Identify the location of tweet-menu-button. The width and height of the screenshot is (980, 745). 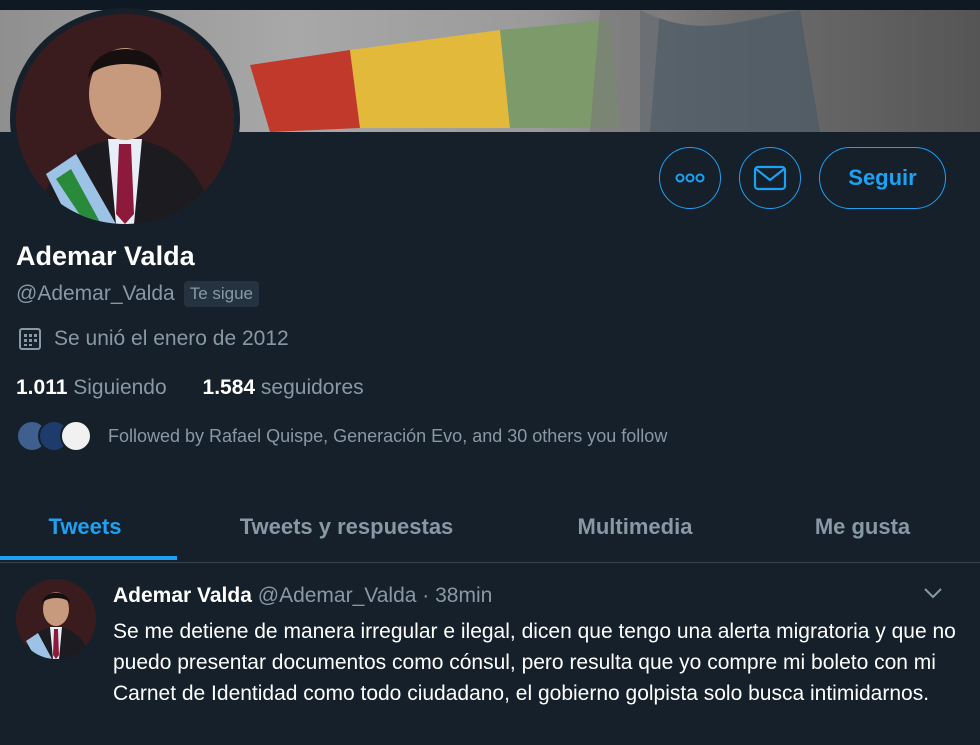
(933, 595).